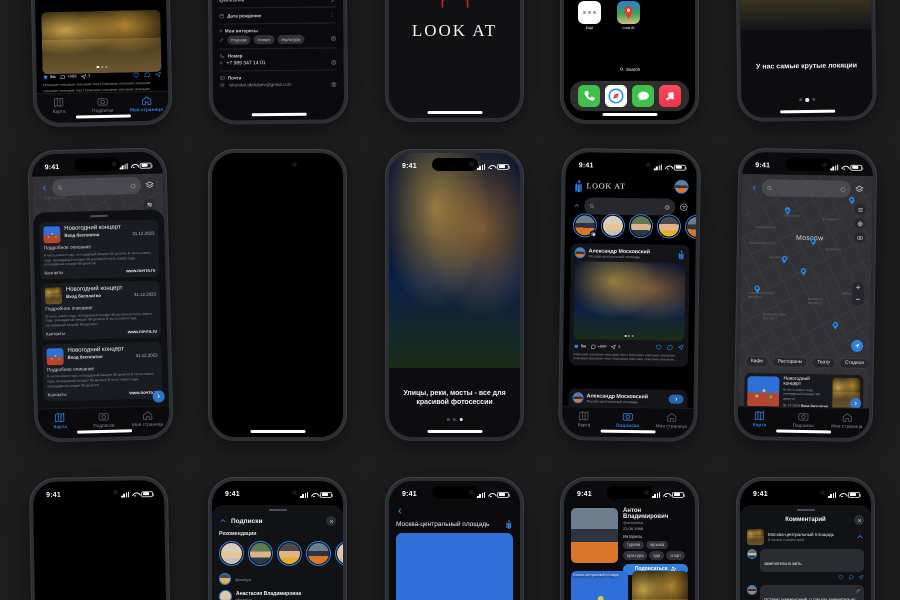 Image resolution: width=900 pixels, height=600 pixels. I want to click on filter-circle-icon, so click(683, 207).